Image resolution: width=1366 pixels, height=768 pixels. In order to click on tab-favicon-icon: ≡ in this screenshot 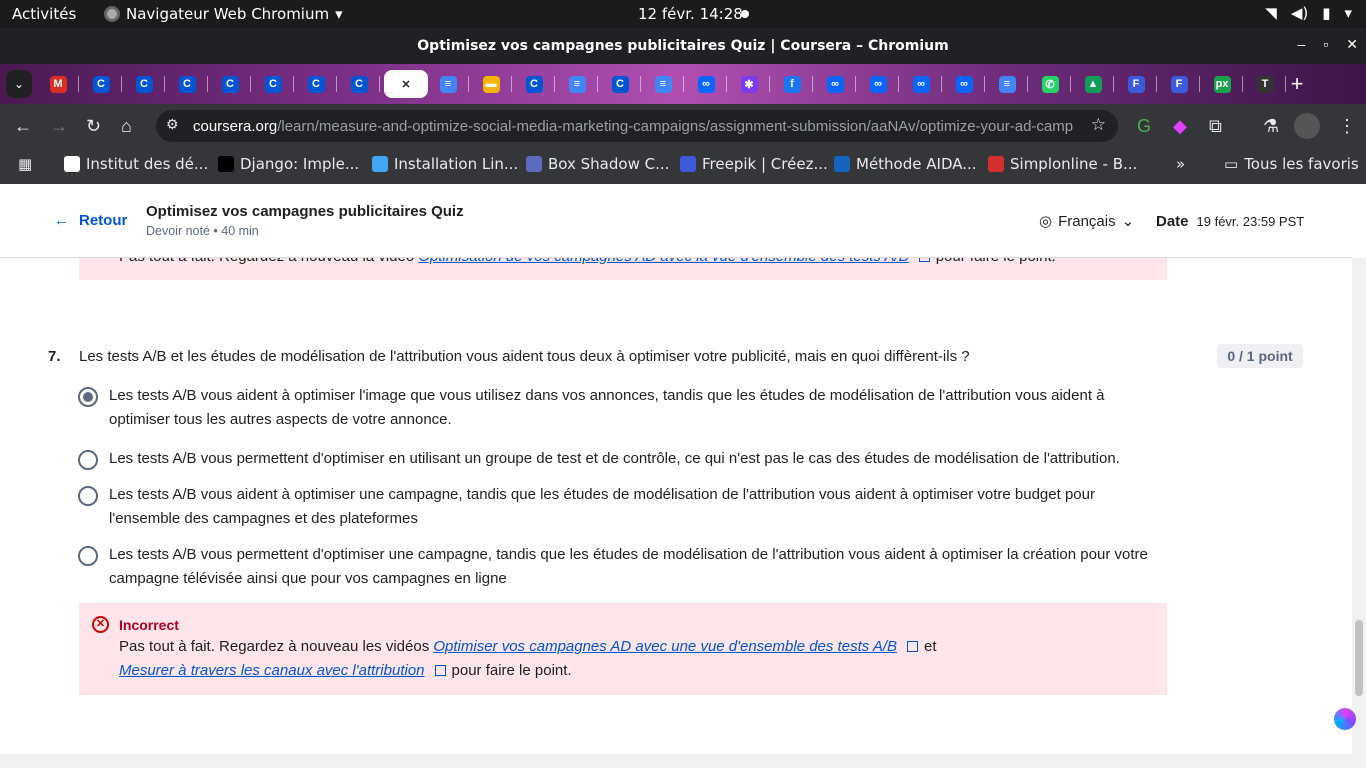, I will do `click(448, 84)`.